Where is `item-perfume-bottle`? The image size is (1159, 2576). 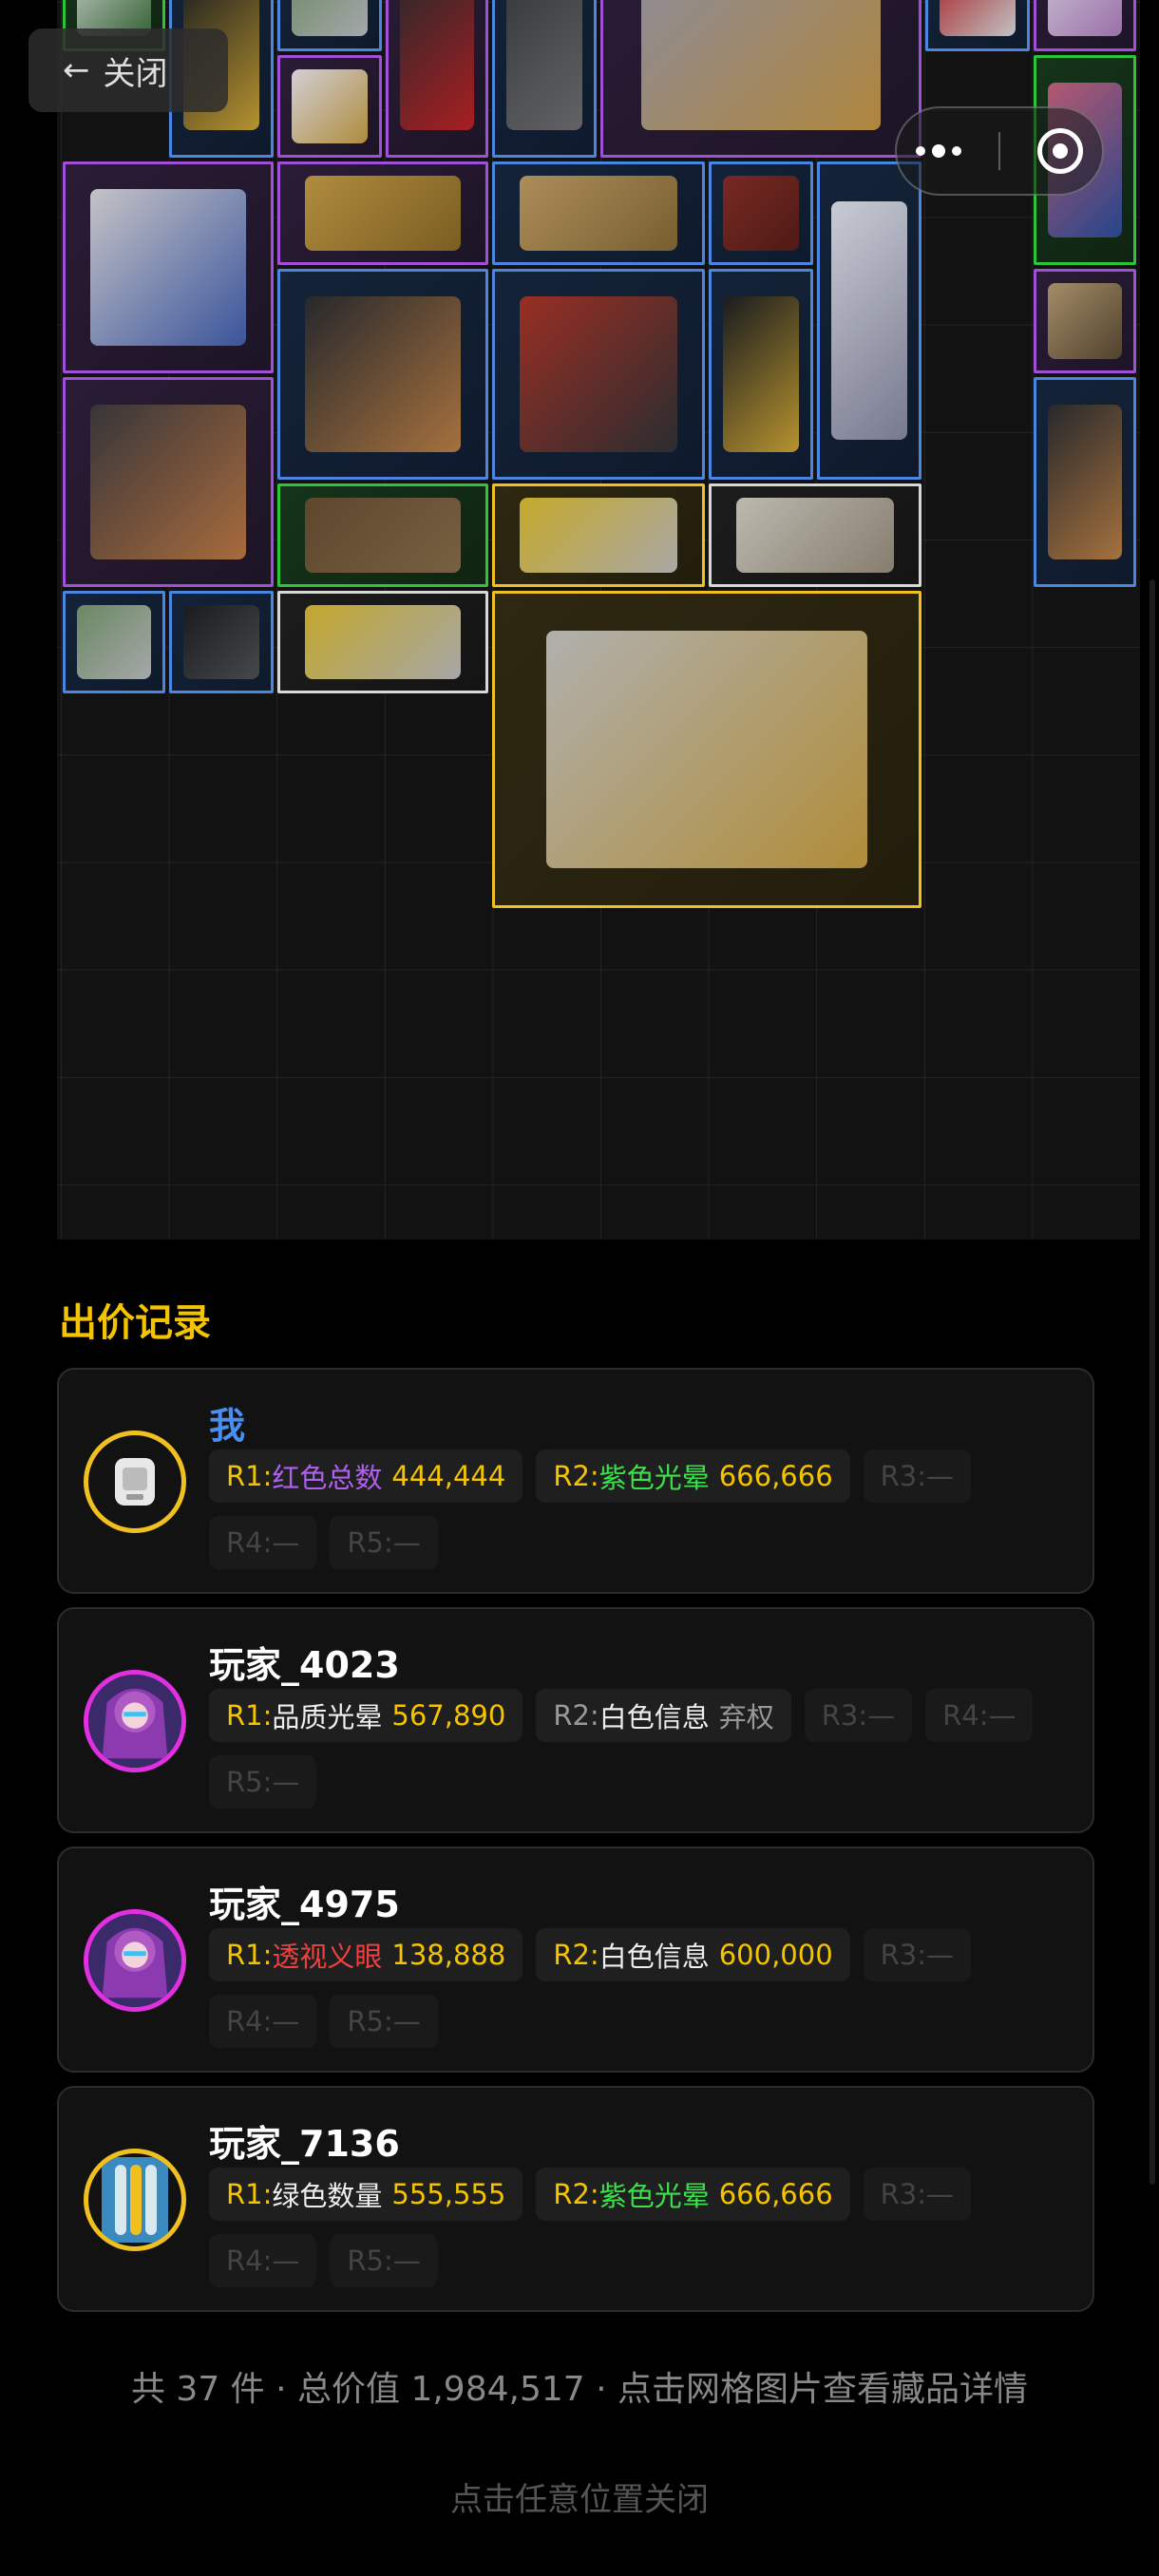 item-perfume-bottle is located at coordinates (1085, 25).